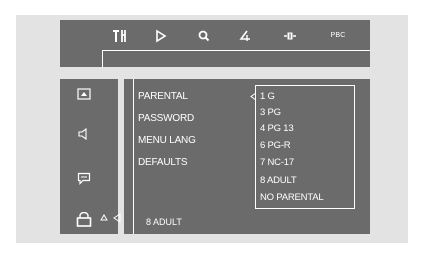  What do you see at coordinates (117, 219) in the screenshot?
I see `left-arrow-icon` at bounding box center [117, 219].